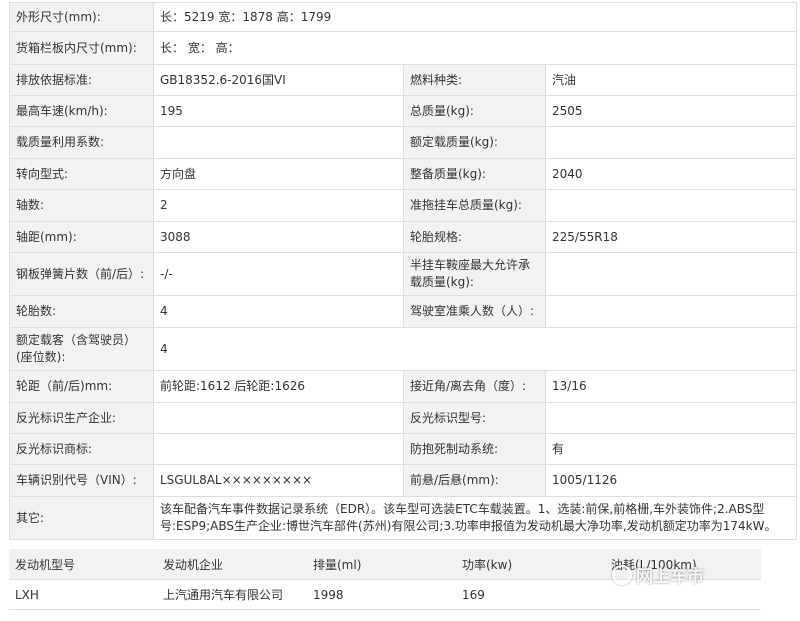 This screenshot has width=800, height=621. Describe the element at coordinates (671, 386) in the screenshot. I see `spec-value: 13/16` at that location.